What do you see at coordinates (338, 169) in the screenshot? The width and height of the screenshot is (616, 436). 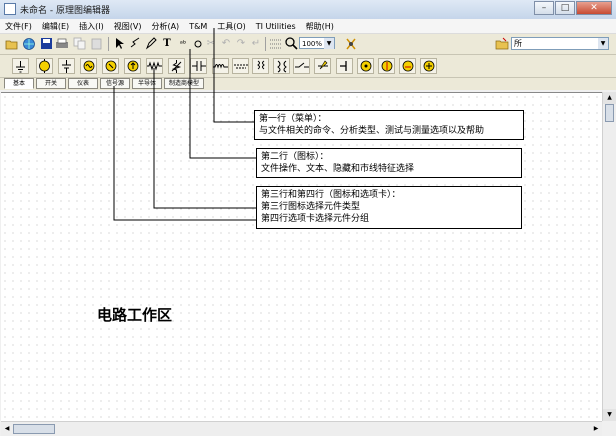 I see `callout-row2-text: 文件操作、文本、隐藏和市线特征选择` at bounding box center [338, 169].